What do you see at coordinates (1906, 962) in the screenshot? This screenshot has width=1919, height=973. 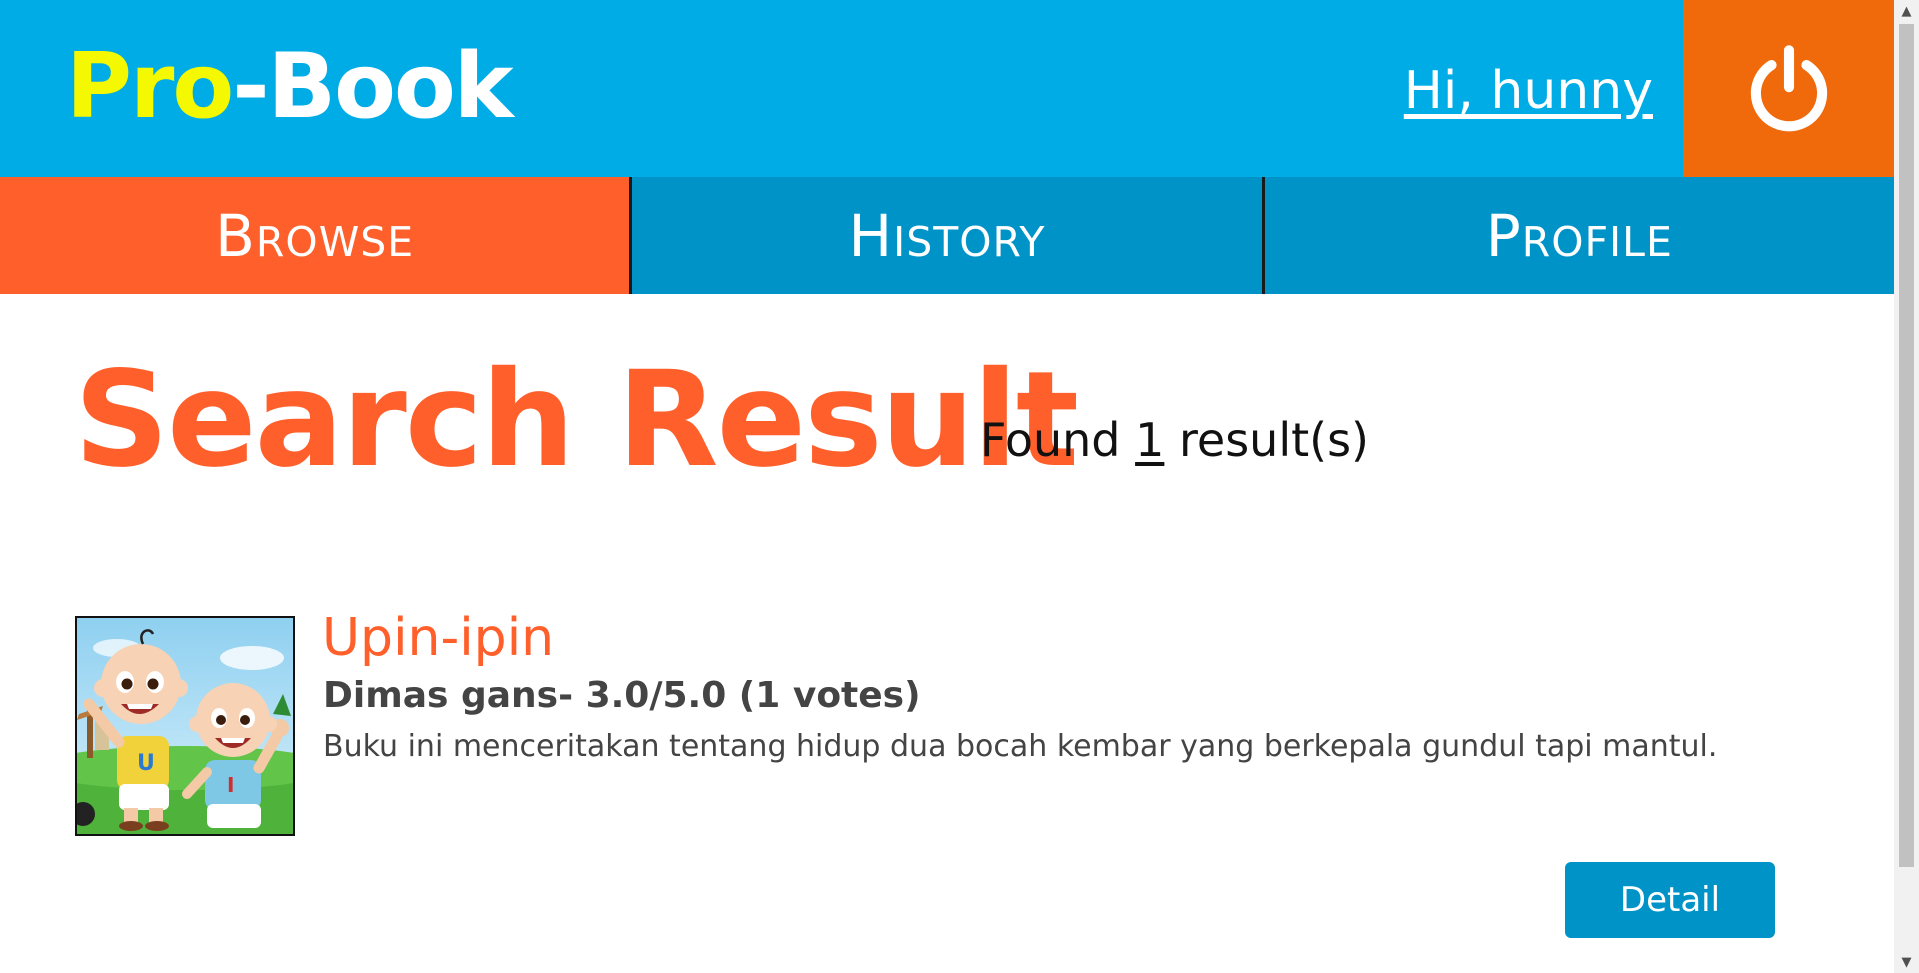 I see `scroll-down-arrow-icon: ▼` at bounding box center [1906, 962].